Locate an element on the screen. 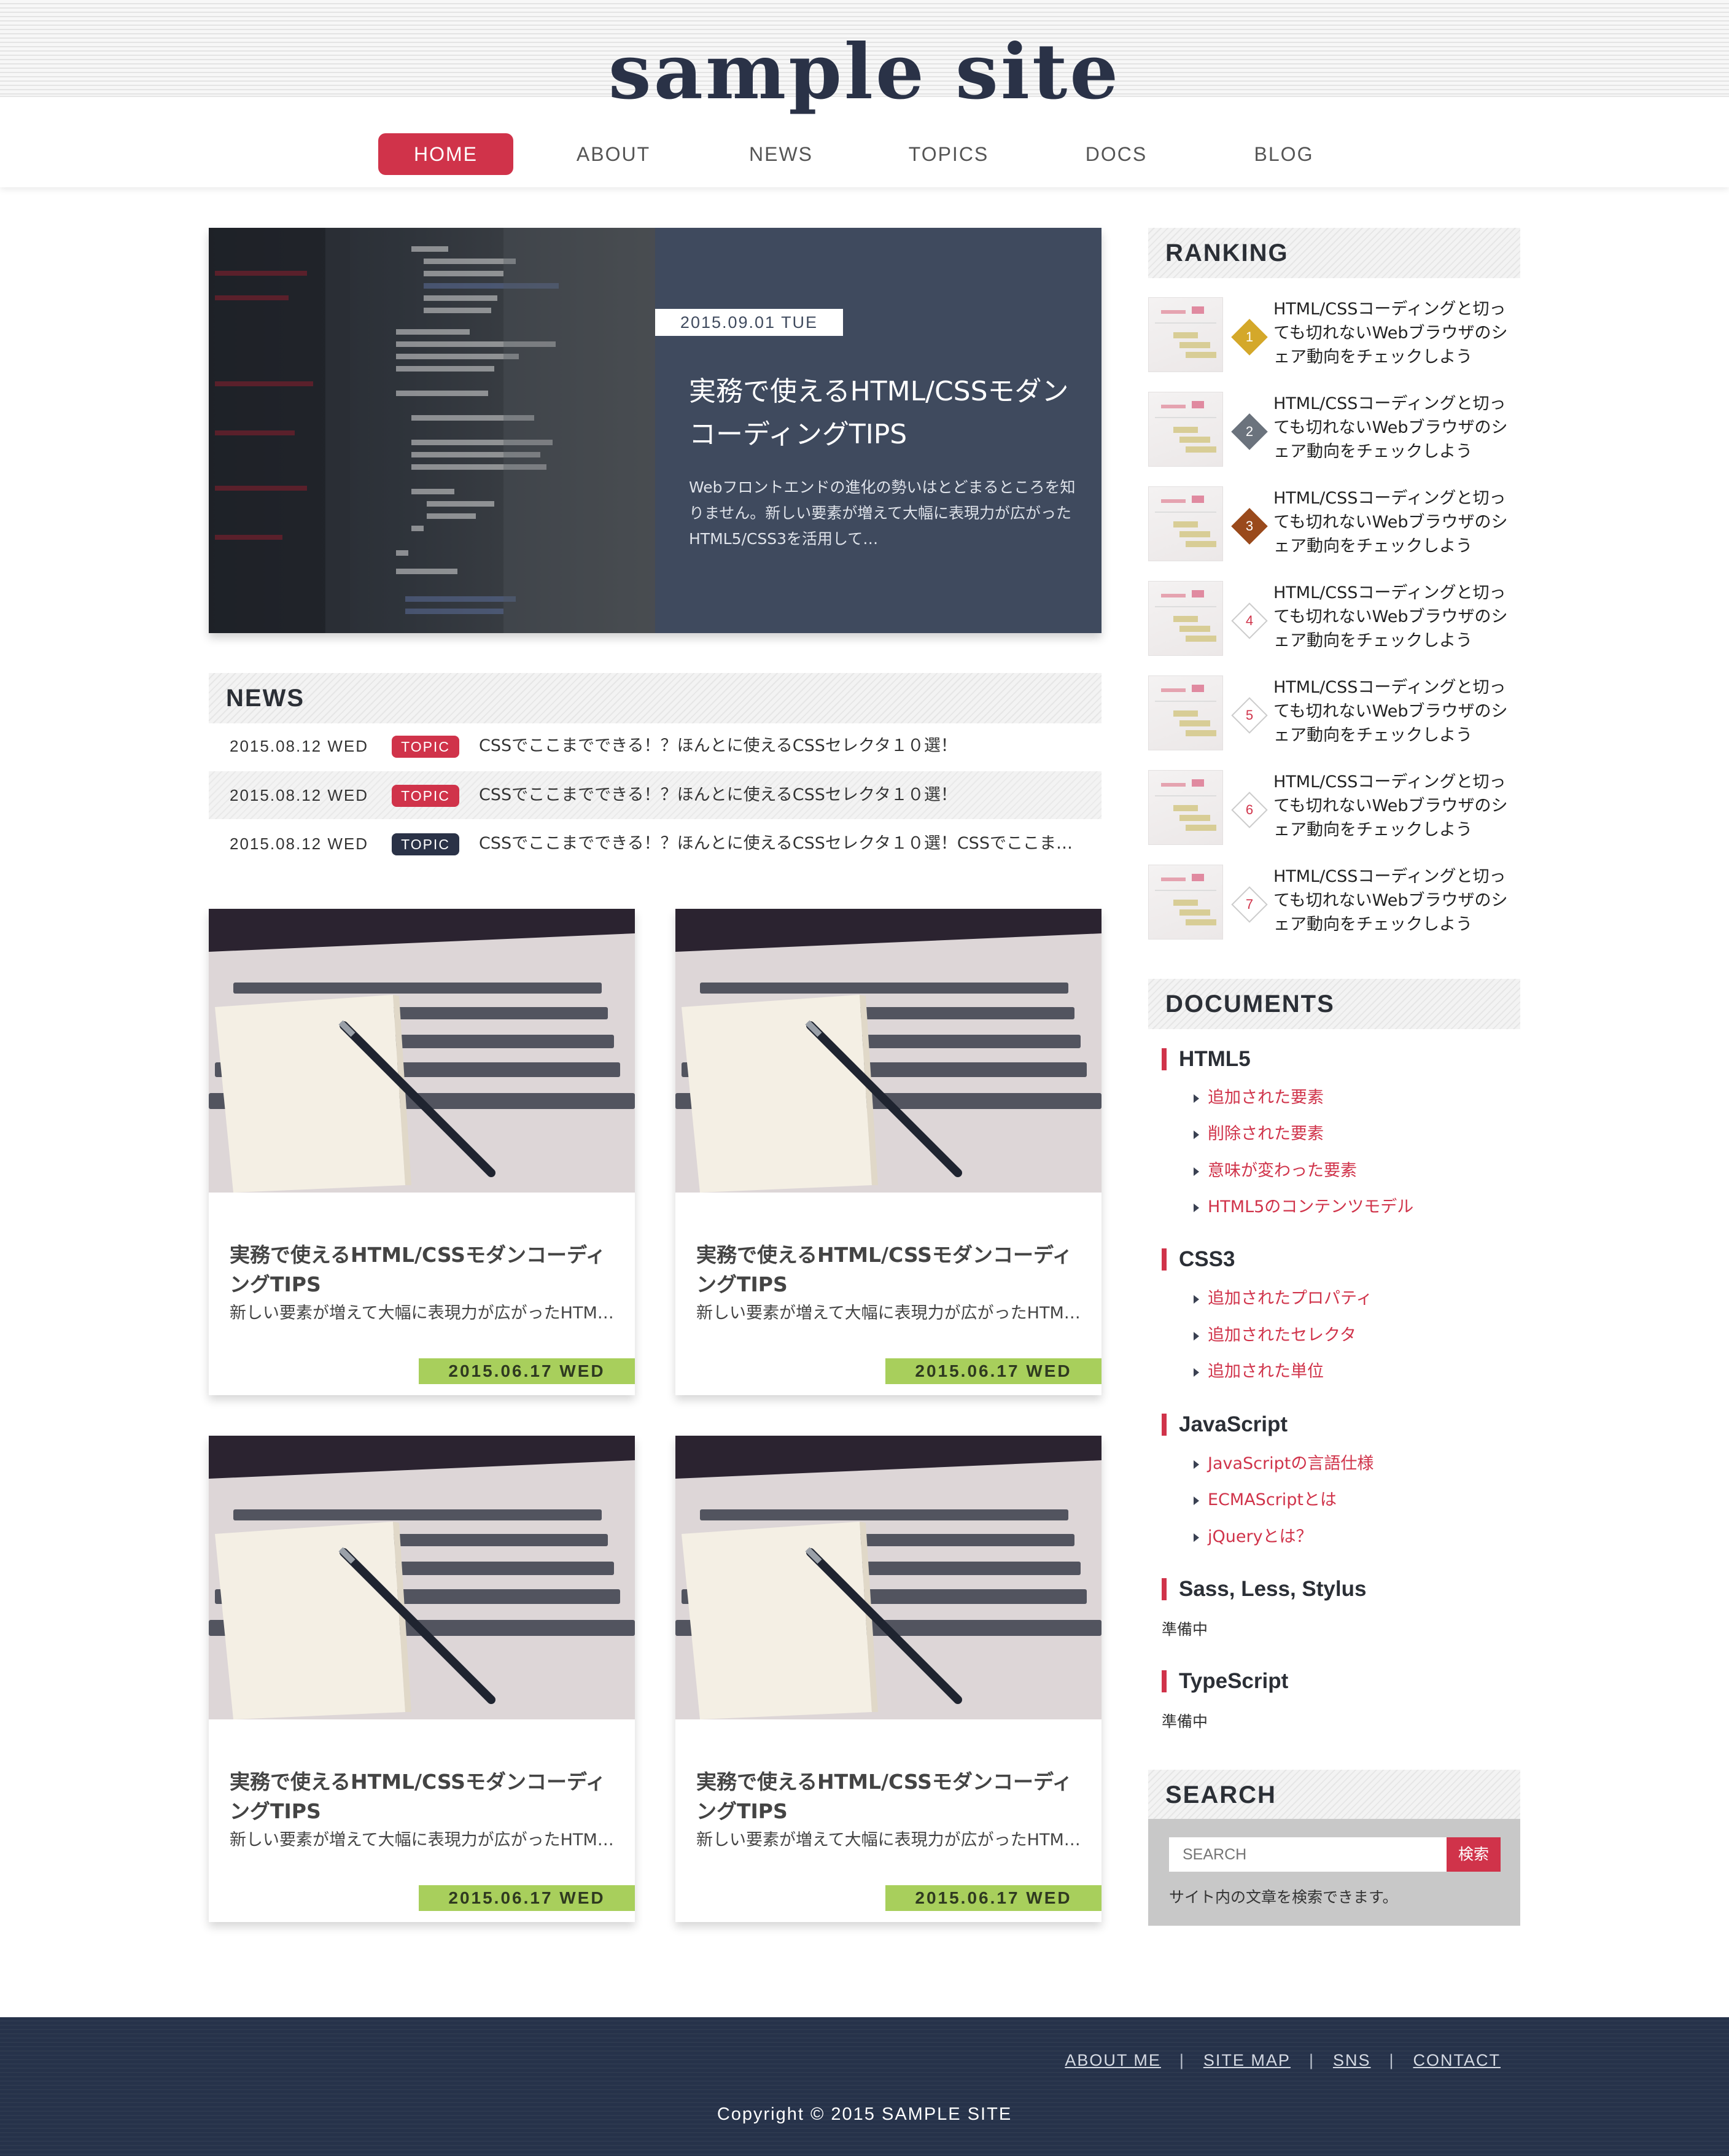  rank-badge: 1 is located at coordinates (1249, 337).